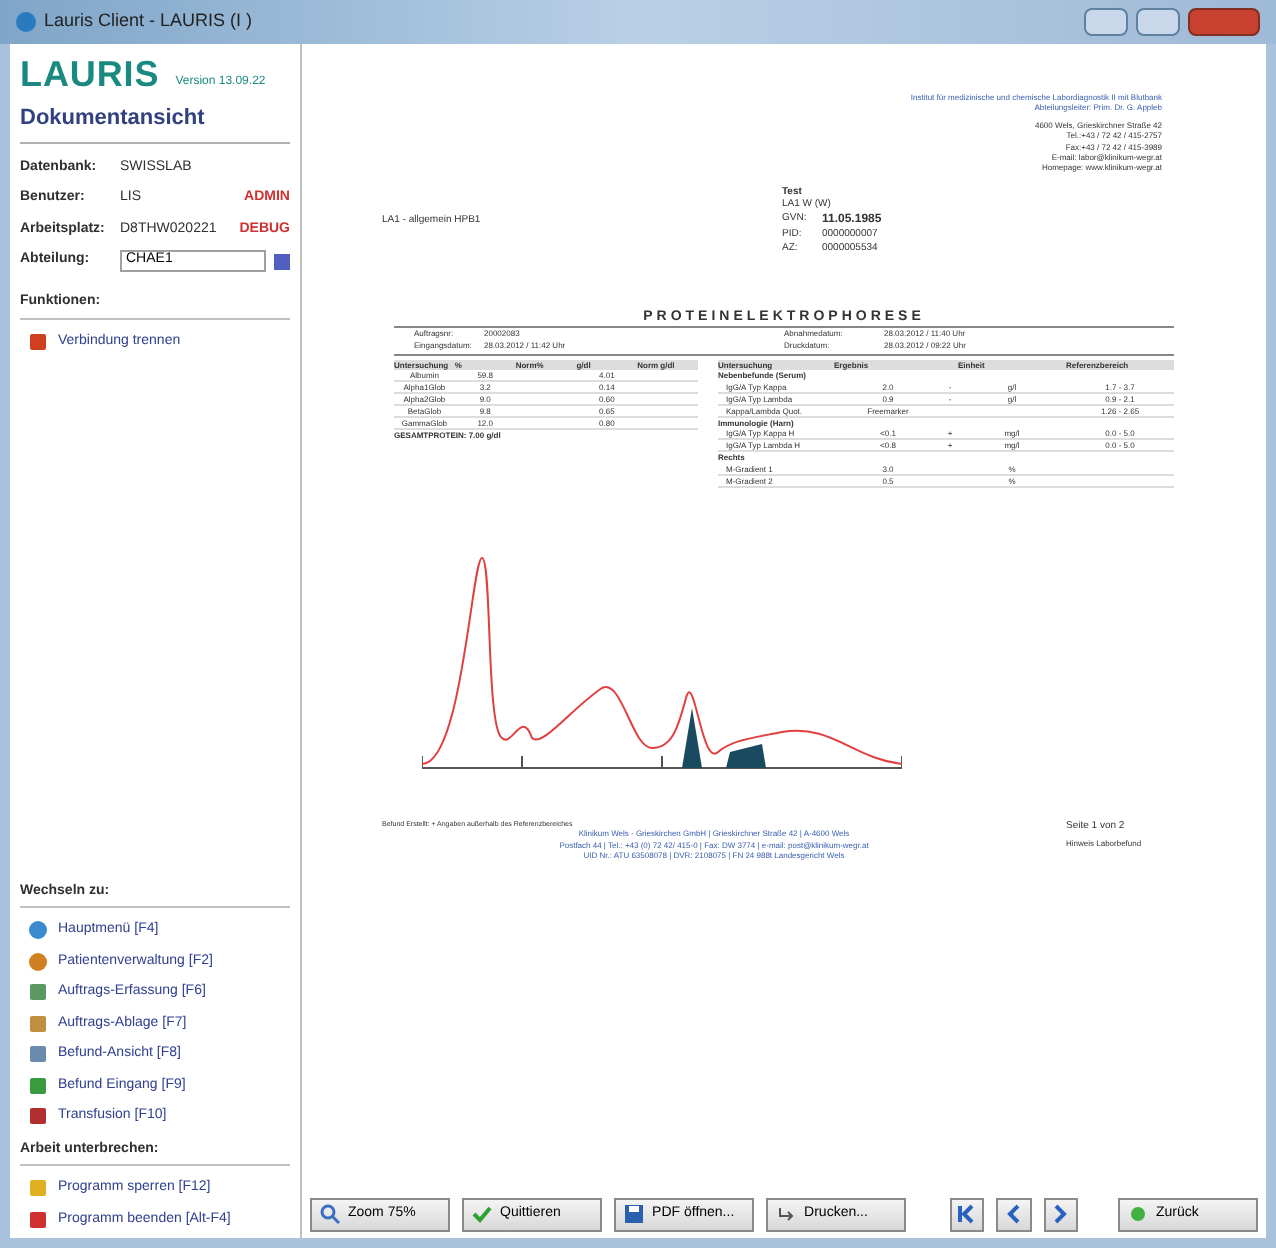 This screenshot has height=1248, width=1276. I want to click on chevron-left-icon, so click(1013, 1214).